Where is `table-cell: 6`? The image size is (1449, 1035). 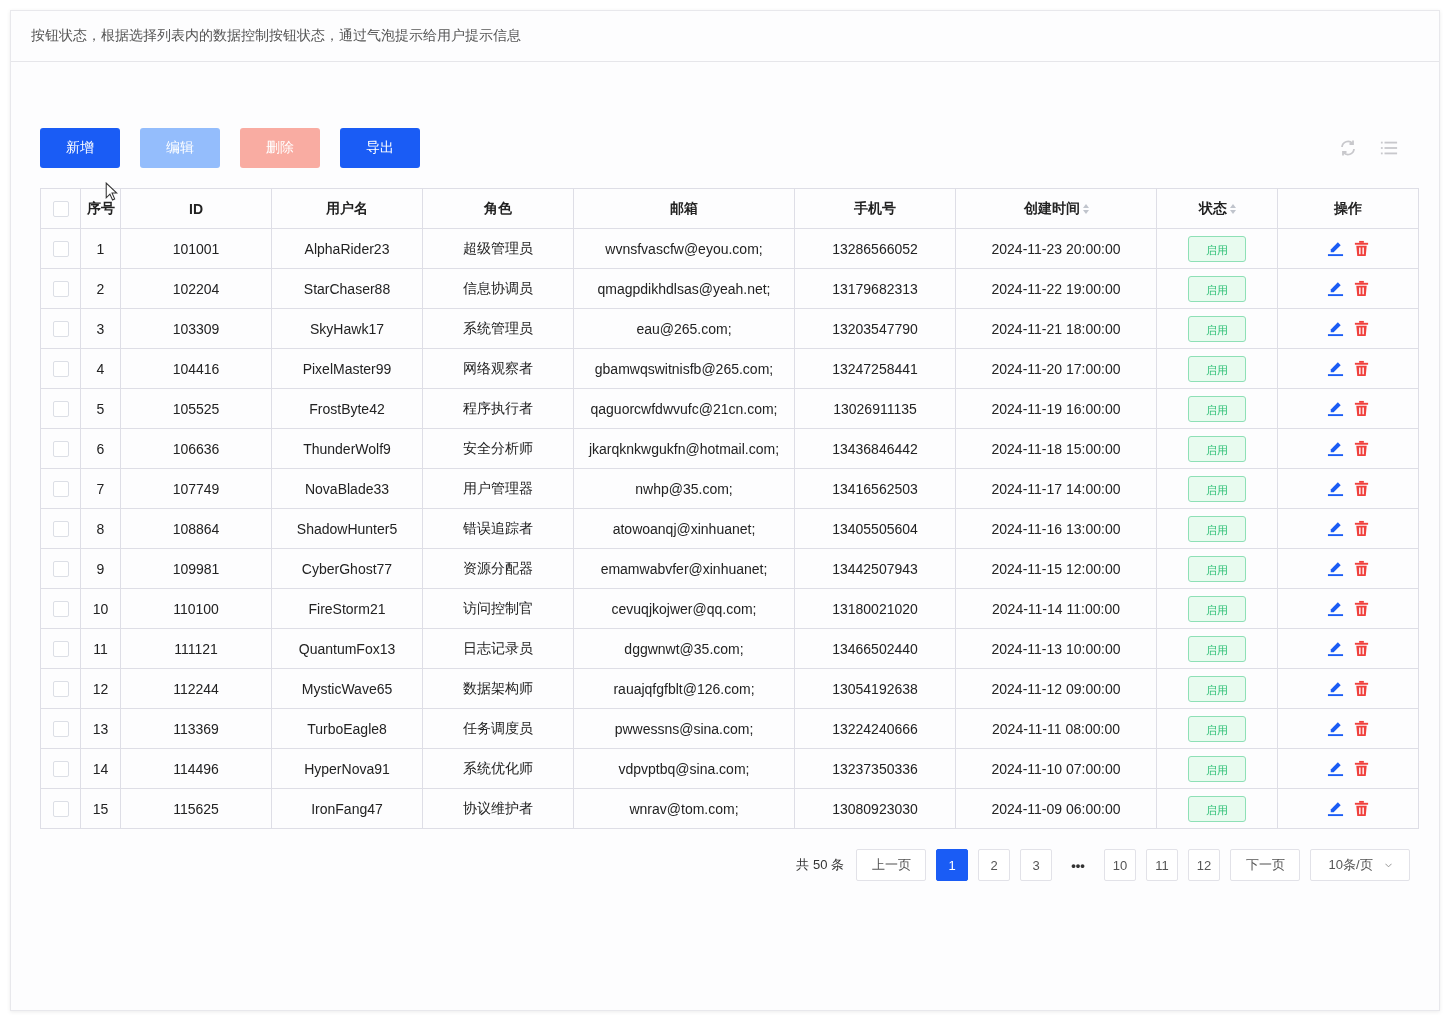
table-cell: 6 is located at coordinates (100, 448).